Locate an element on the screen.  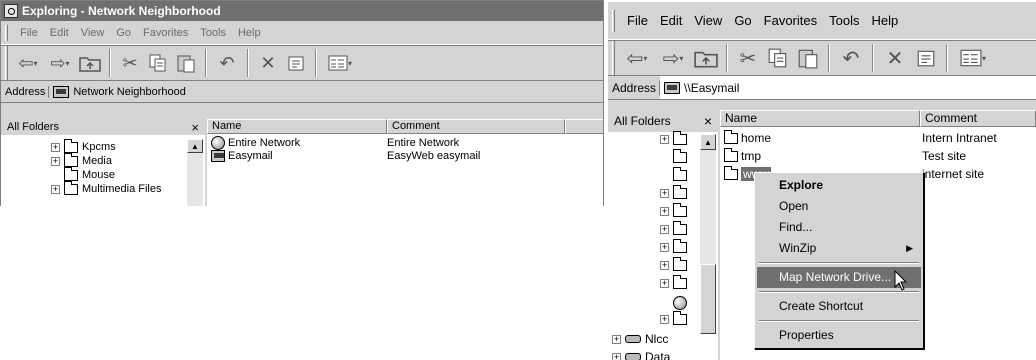
tree-item: + Media is located at coordinates (81, 159).